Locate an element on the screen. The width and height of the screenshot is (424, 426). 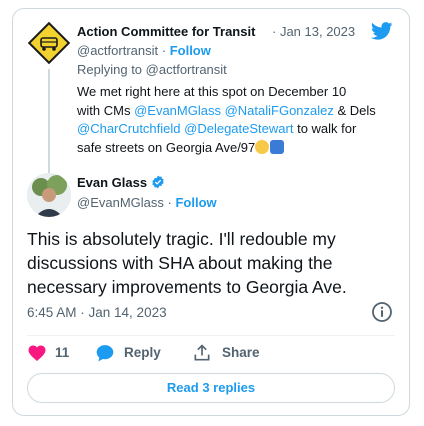
quoted-date: · Jan 13, 2023 is located at coordinates (313, 31).